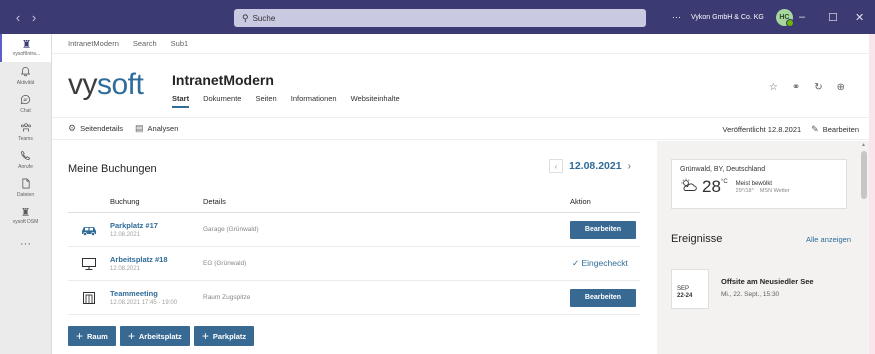 Image resolution: width=875 pixels, height=354 pixels. Describe the element at coordinates (727, 17) in the screenshot. I see `org-name: Vykon GmbH & Co. KG` at that location.